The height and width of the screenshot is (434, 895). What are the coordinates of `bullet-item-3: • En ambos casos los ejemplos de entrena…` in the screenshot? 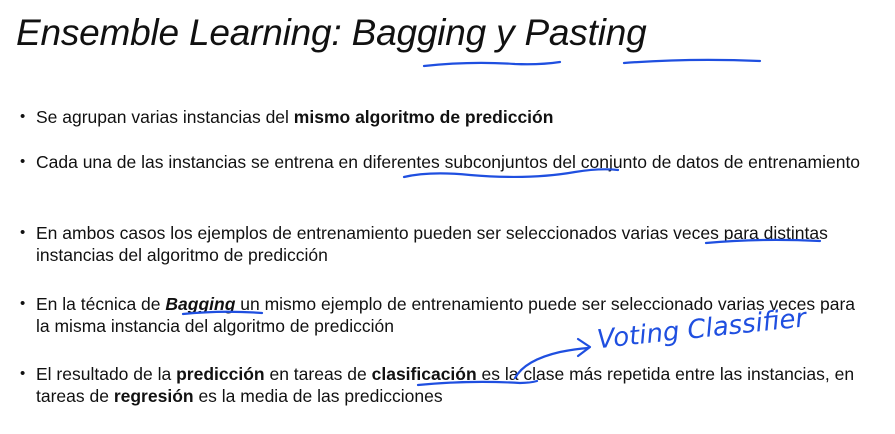 It's located at (445, 244).